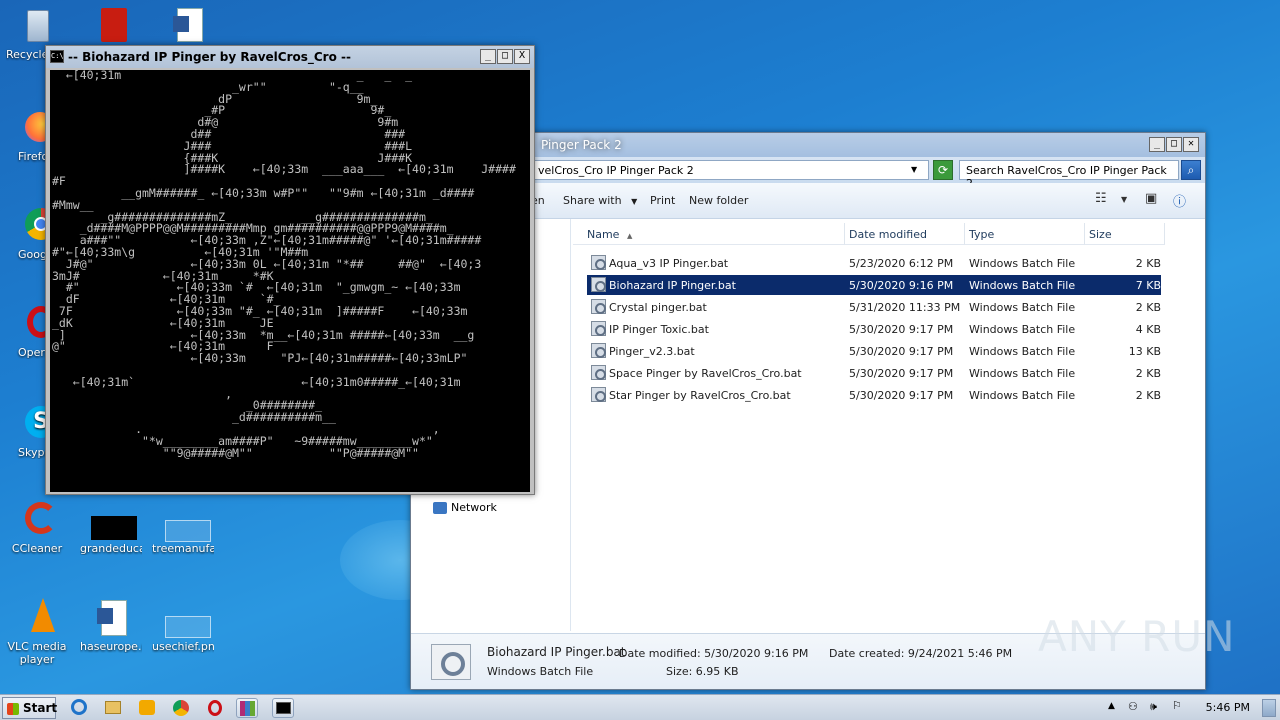 The width and height of the screenshot is (1280, 720). Describe the element at coordinates (730, 170) in the screenshot. I see `address-input: velCros_Cro IP Pinger Pack 2` at that location.